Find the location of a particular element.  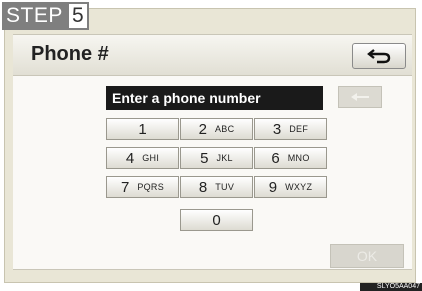

key-digit: 5 is located at coordinates (204, 158).